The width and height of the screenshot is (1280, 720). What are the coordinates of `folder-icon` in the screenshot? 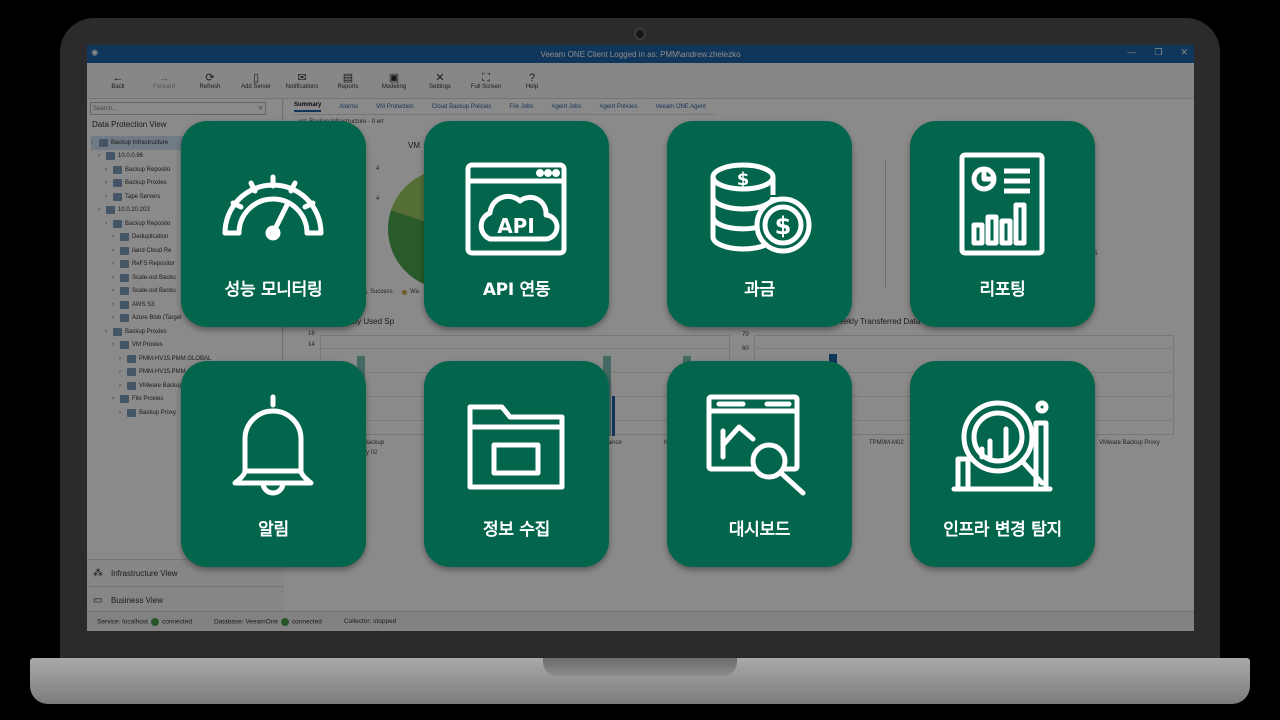 It's located at (516, 447).